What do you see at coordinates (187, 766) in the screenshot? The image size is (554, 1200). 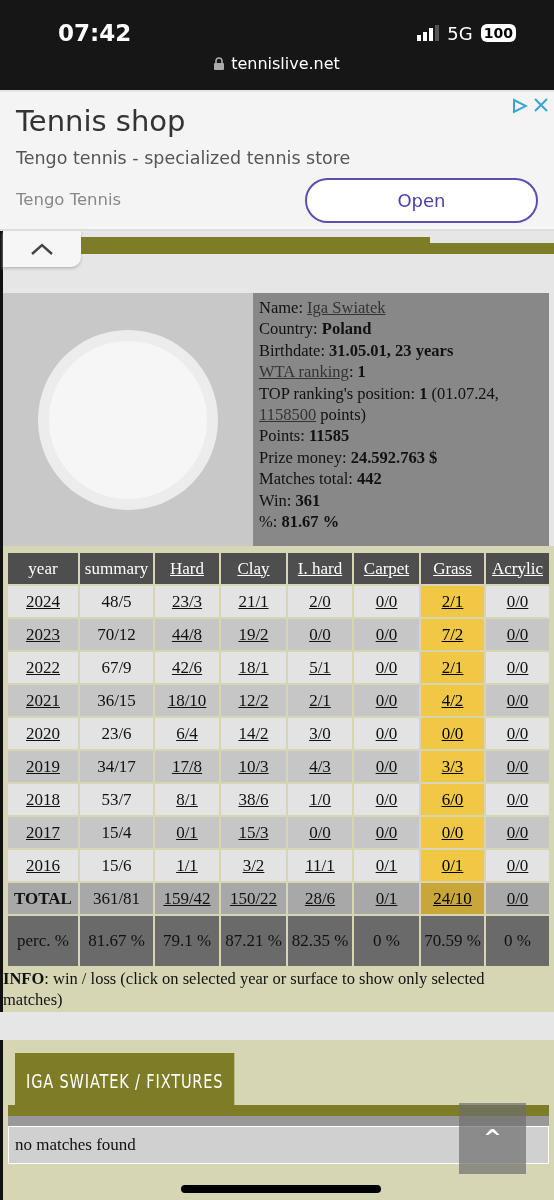 I see `table-link: 17/8` at bounding box center [187, 766].